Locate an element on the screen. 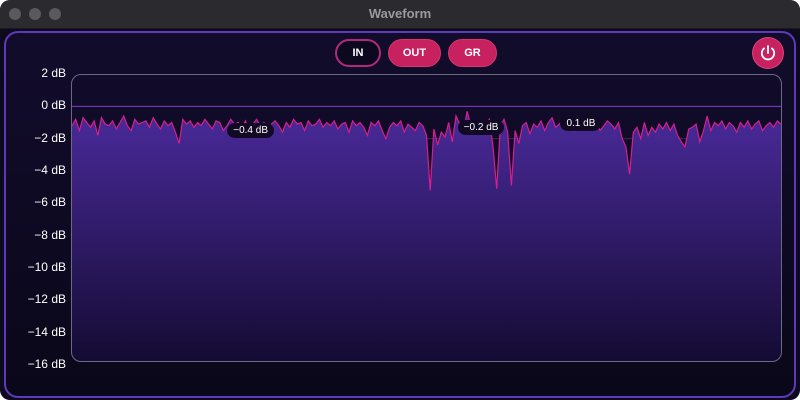 This screenshot has height=400, width=800. peak-annotation: −0.4 dB is located at coordinates (251, 130).